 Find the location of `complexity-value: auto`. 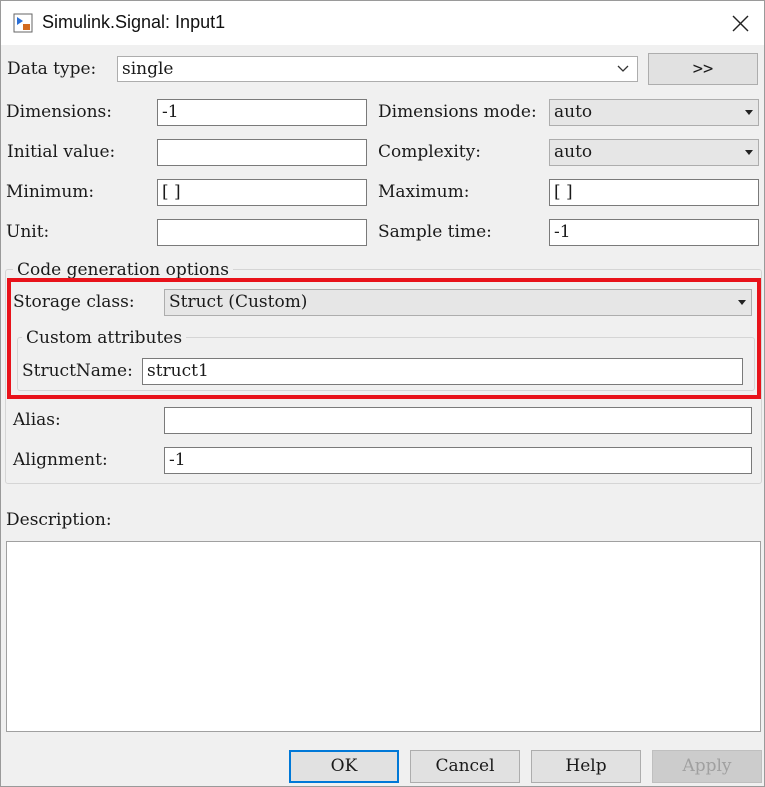

complexity-value: auto is located at coordinates (573, 152).